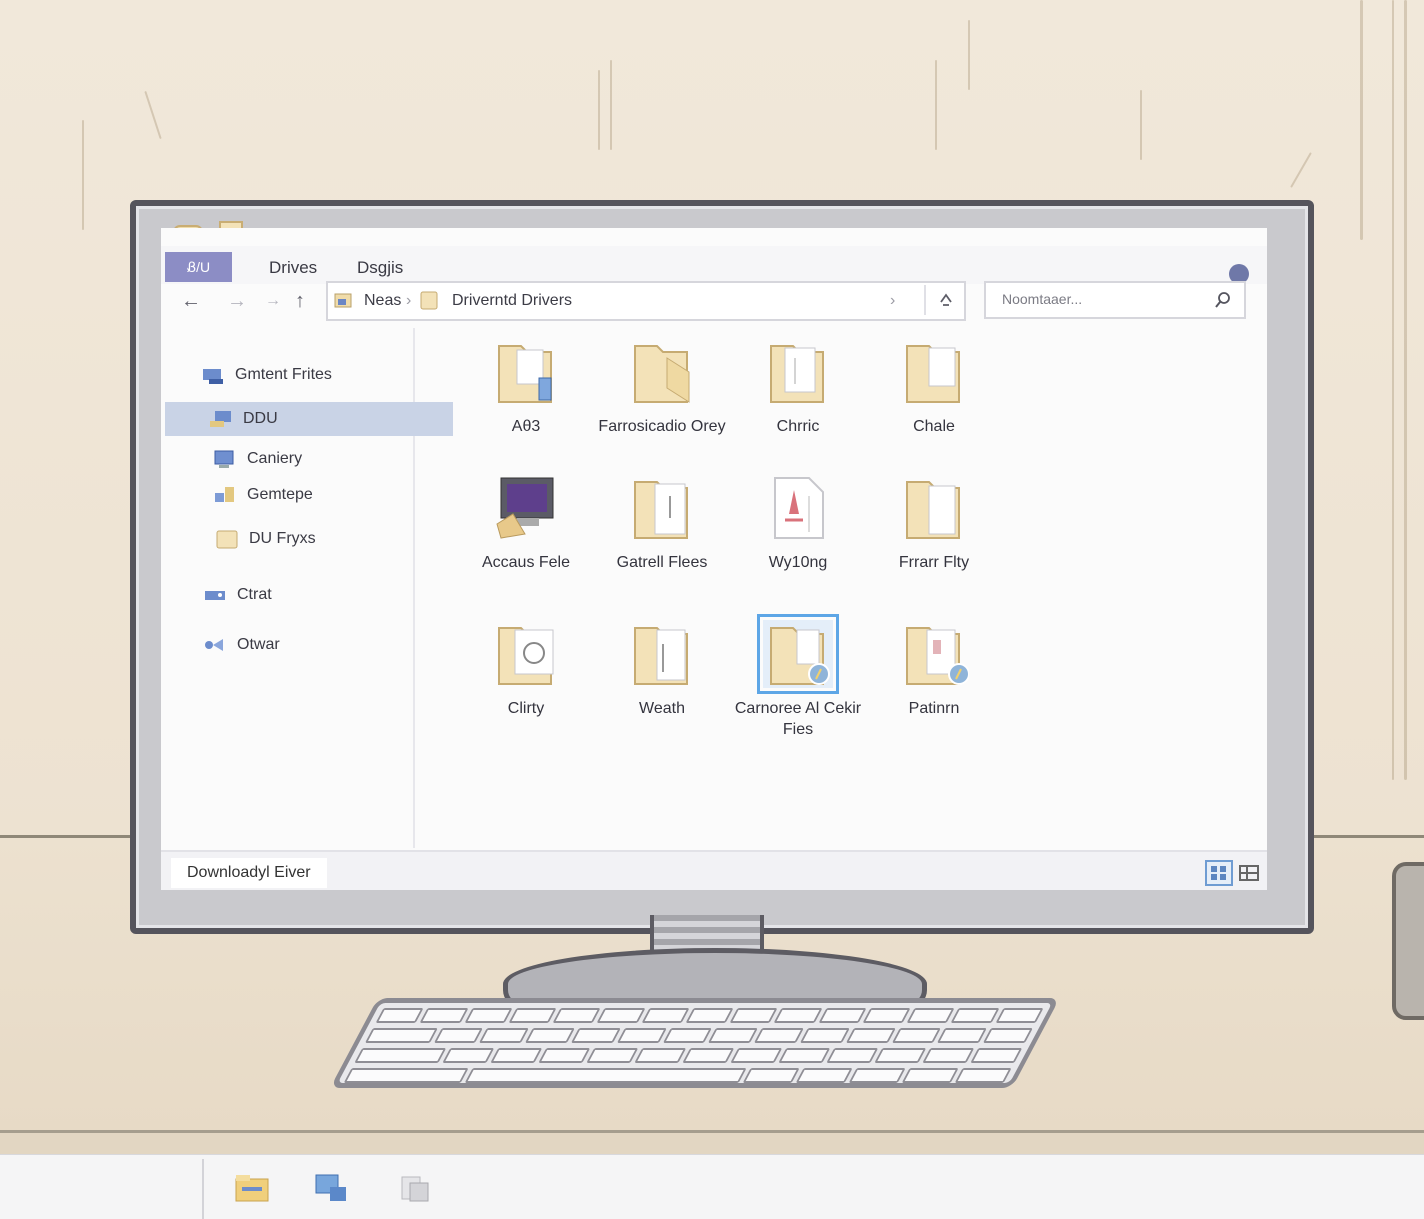 The width and height of the screenshot is (1424, 1219). What do you see at coordinates (798, 562) in the screenshot?
I see `file-label: Wy10ng` at bounding box center [798, 562].